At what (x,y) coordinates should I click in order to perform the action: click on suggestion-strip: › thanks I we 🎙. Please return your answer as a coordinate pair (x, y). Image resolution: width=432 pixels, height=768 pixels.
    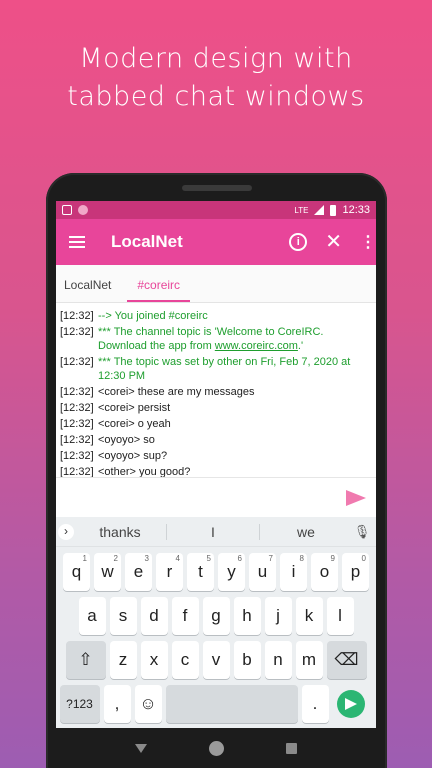
    Looking at the image, I should click on (216, 532).